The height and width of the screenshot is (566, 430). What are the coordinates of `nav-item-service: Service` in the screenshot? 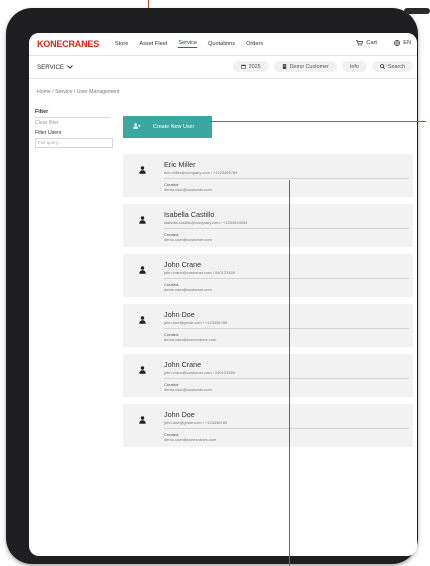 It's located at (188, 44).